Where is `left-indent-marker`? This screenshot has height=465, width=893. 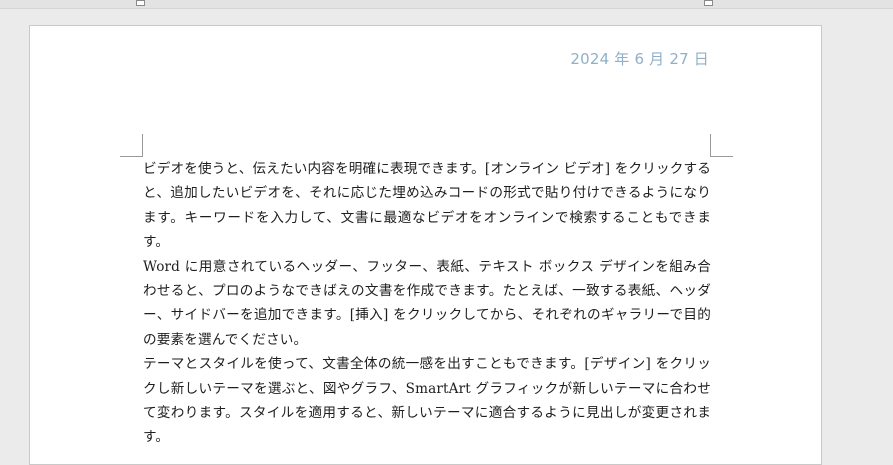
left-indent-marker is located at coordinates (140, 3).